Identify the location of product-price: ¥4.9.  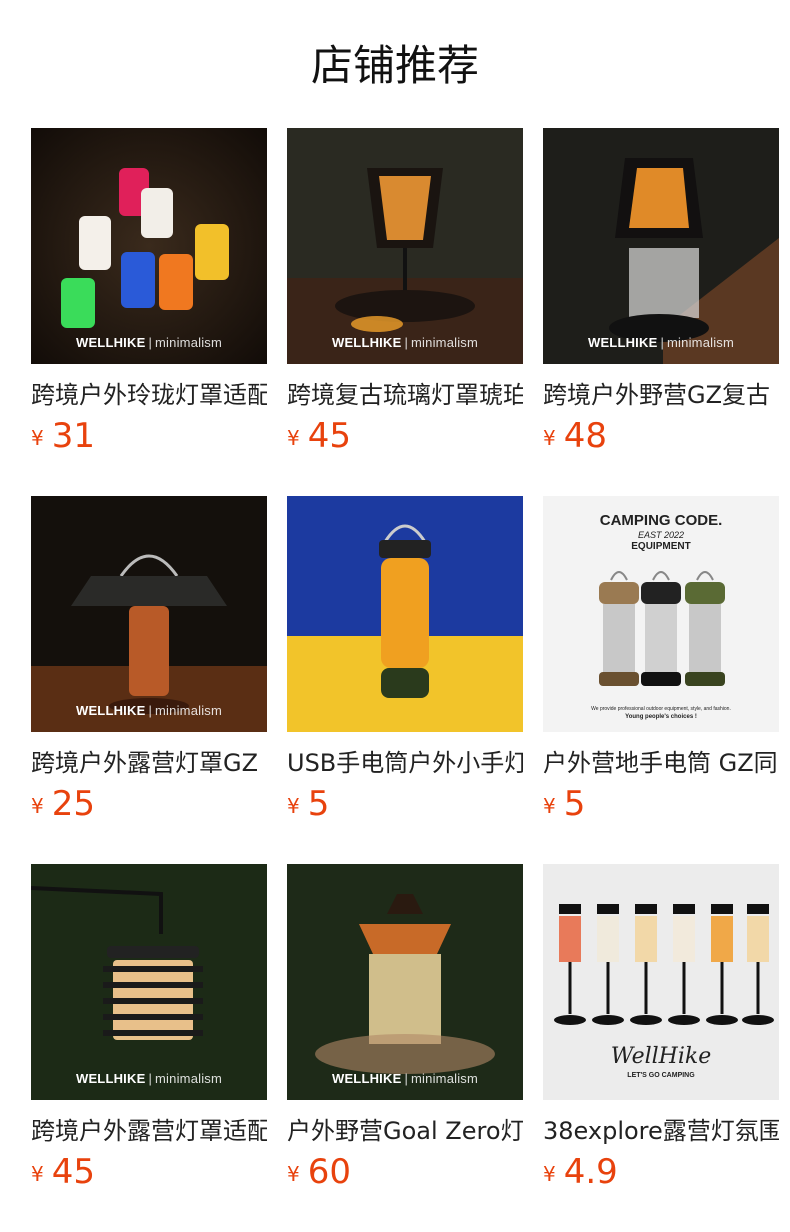
(580, 1172).